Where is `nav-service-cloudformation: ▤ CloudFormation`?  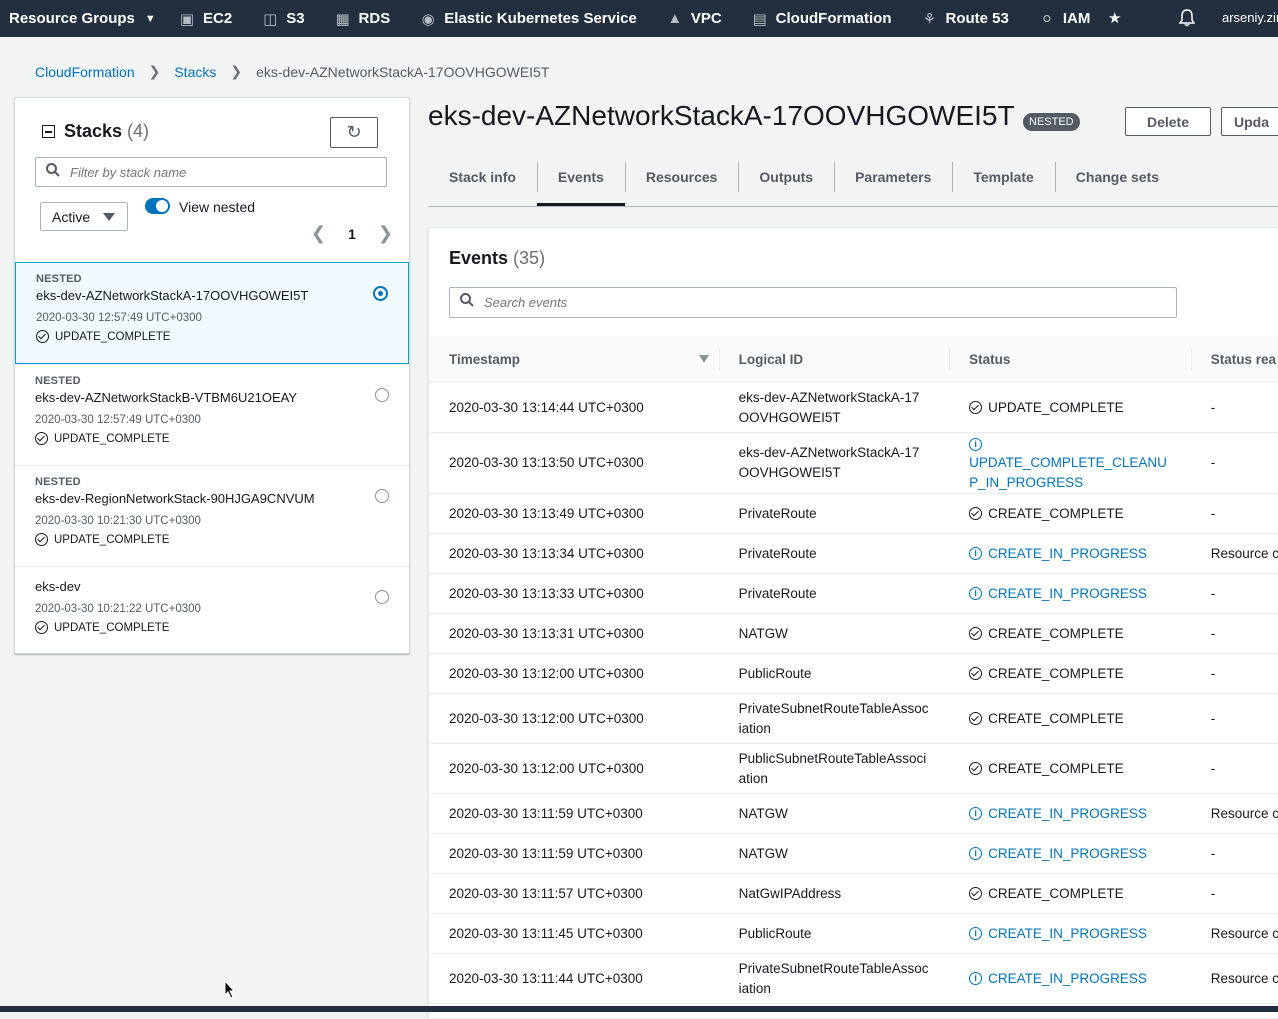
nav-service-cloudformation: ▤ CloudFormation is located at coordinates (822, 19).